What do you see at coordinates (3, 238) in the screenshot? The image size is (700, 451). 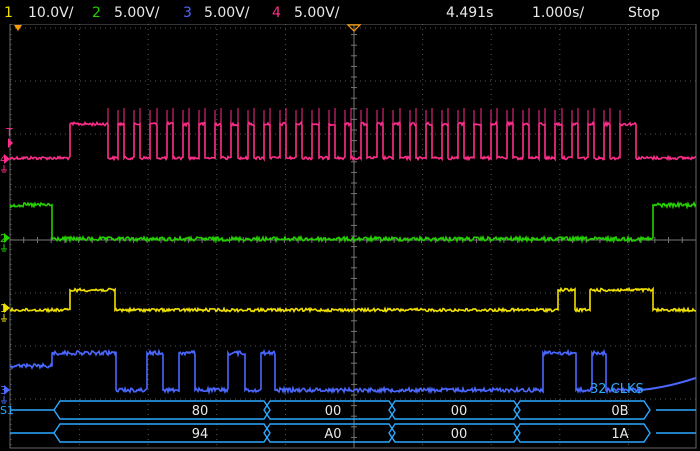 I see `ch2-marker-label: 2` at bounding box center [3, 238].